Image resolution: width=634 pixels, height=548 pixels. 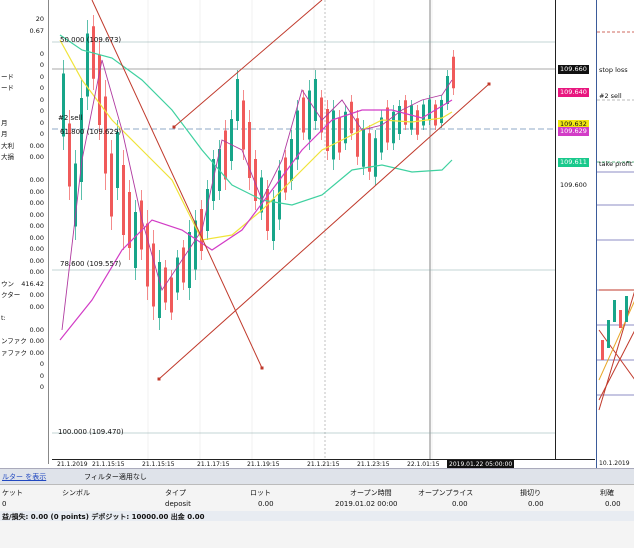 What do you see at coordinates (573, 131) in the screenshot?
I see `price-label: 109.629` at bounding box center [573, 131].